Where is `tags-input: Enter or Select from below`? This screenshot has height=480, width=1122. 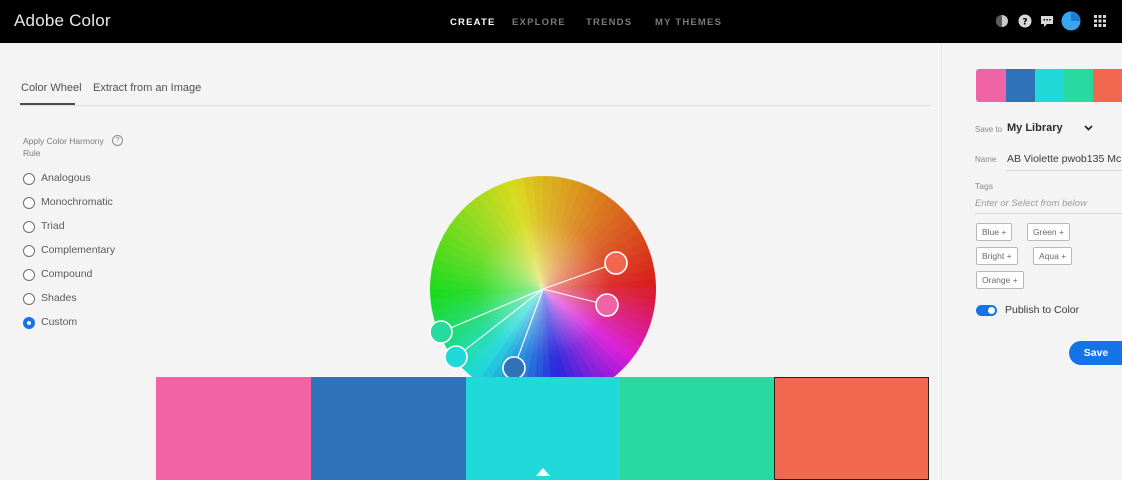 tags-input: Enter or Select from below is located at coordinates (1048, 204).